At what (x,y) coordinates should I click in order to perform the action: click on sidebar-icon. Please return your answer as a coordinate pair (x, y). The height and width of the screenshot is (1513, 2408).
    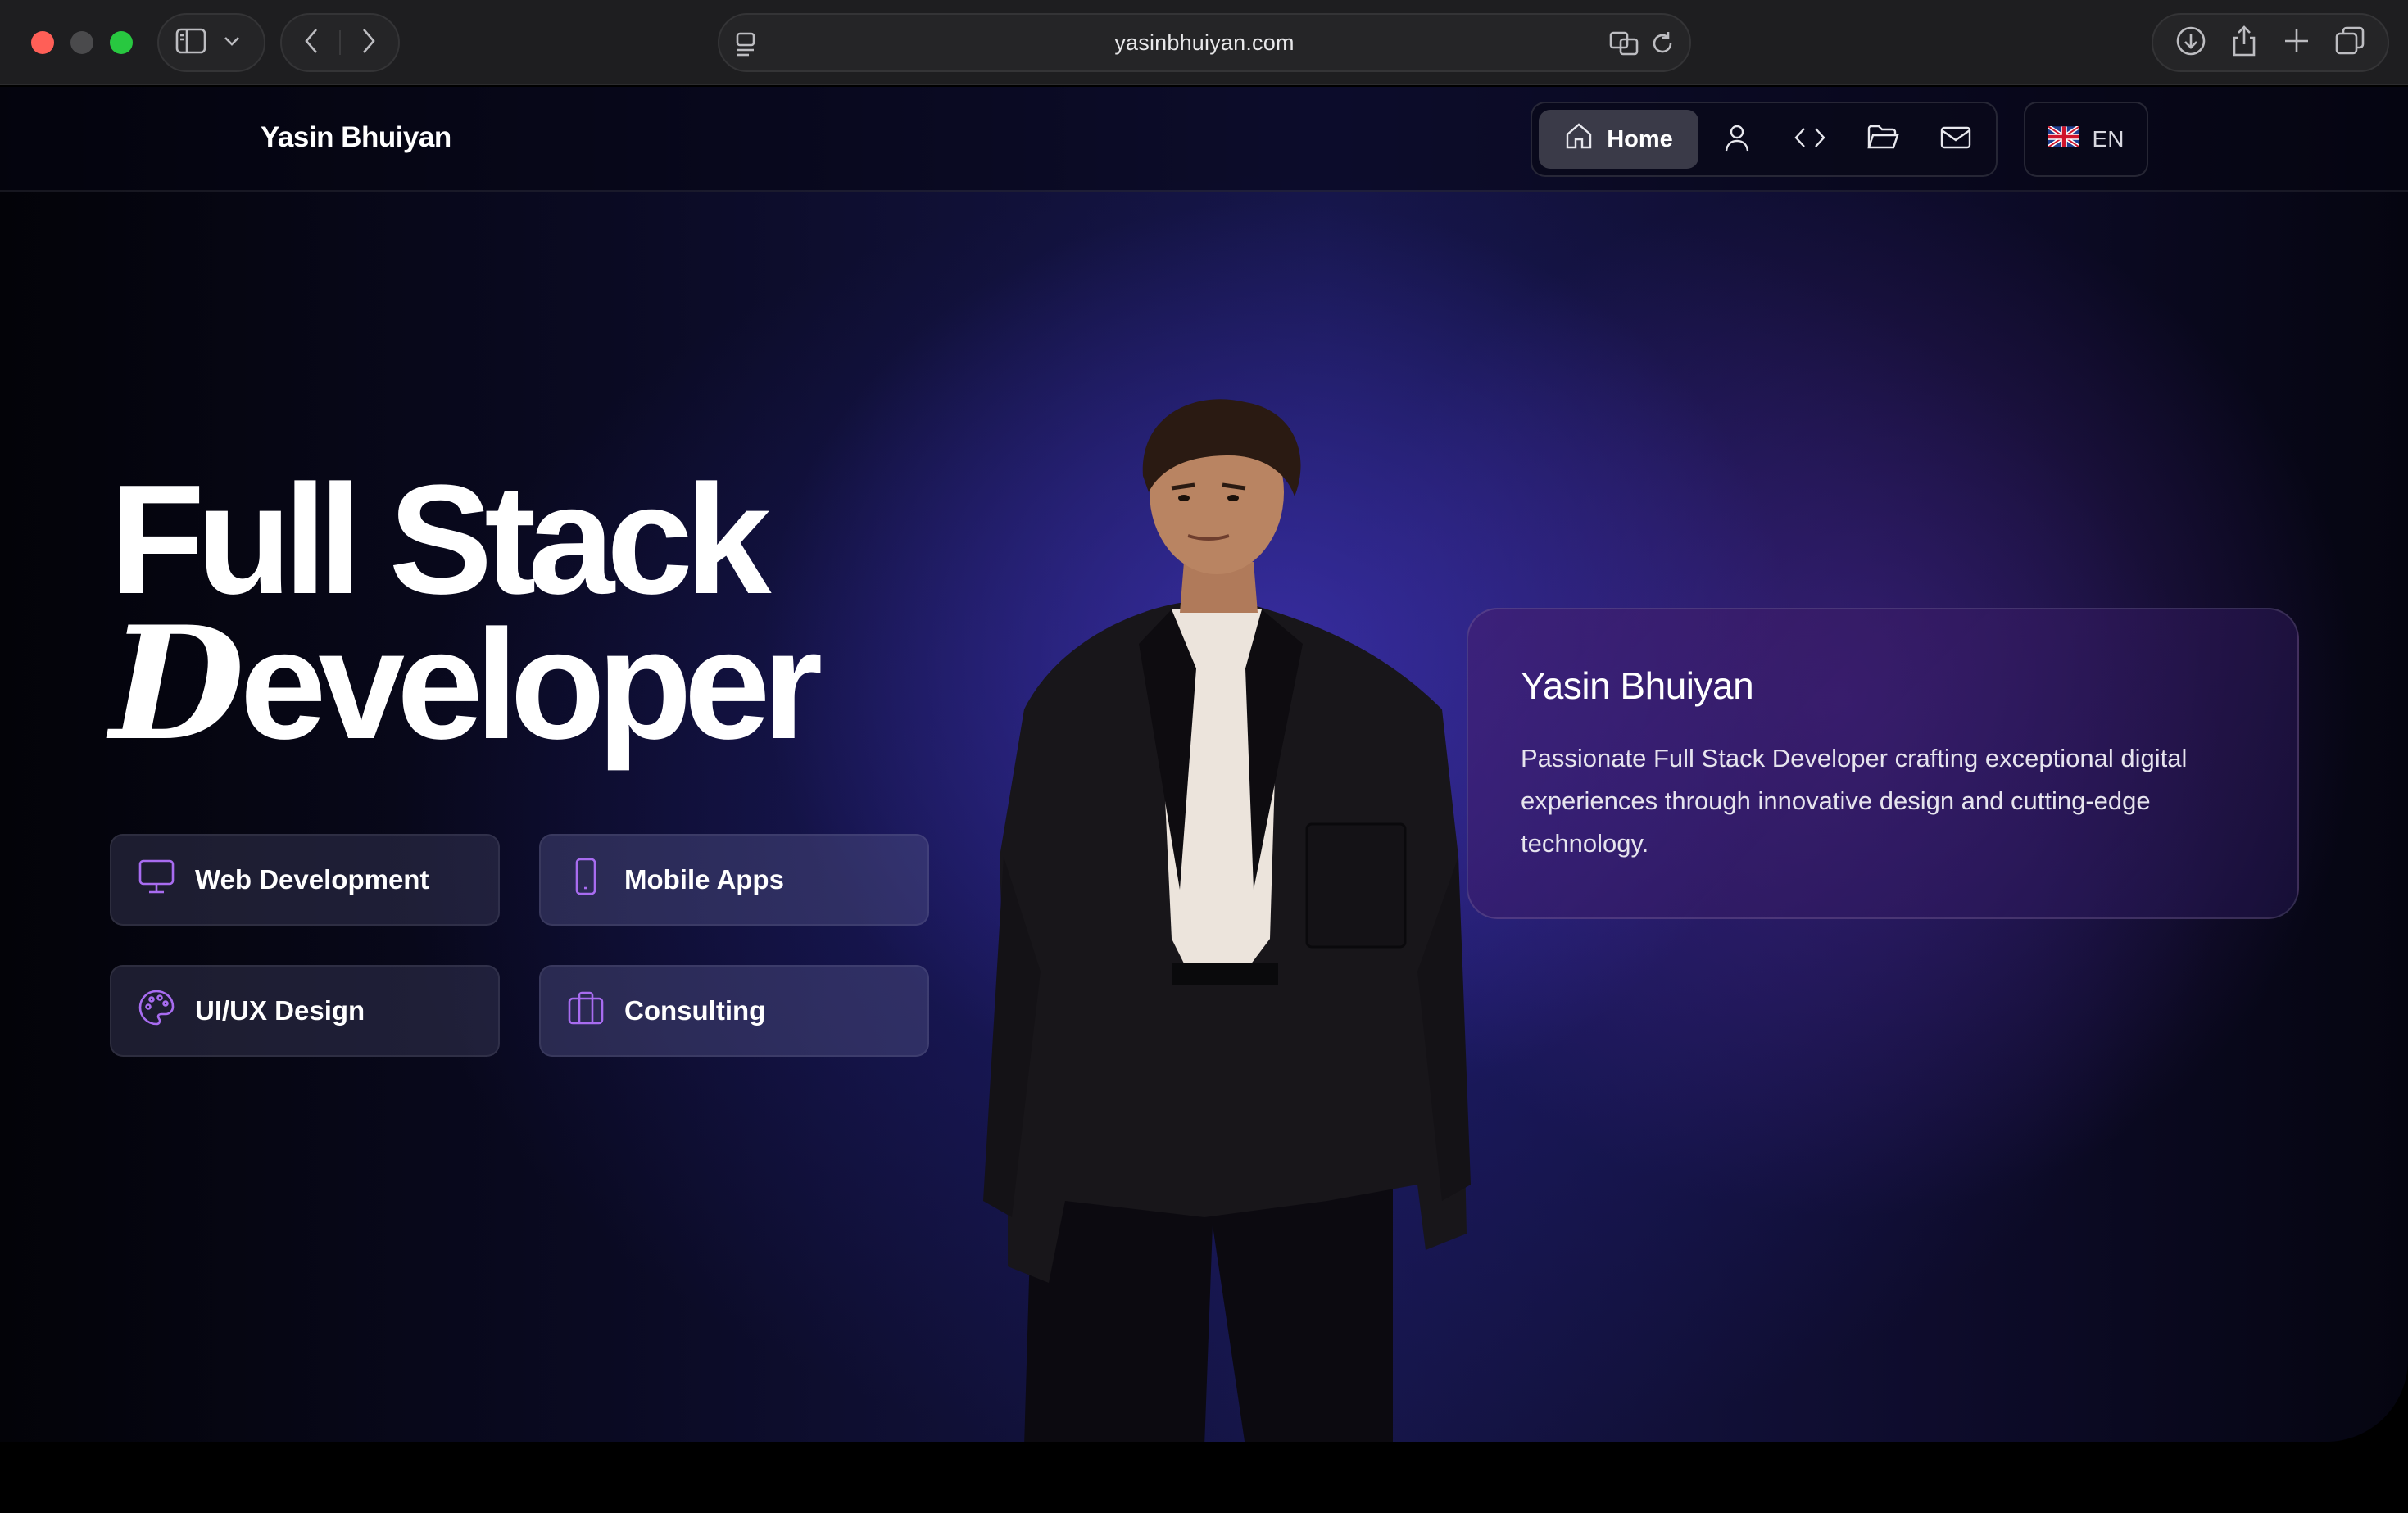
    Looking at the image, I should click on (191, 43).